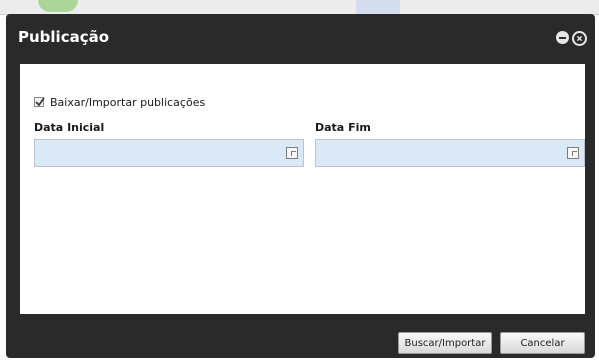 This screenshot has height=362, width=599. Describe the element at coordinates (445, 343) in the screenshot. I see `buscar-importar-button: Buscar/Importar` at that location.